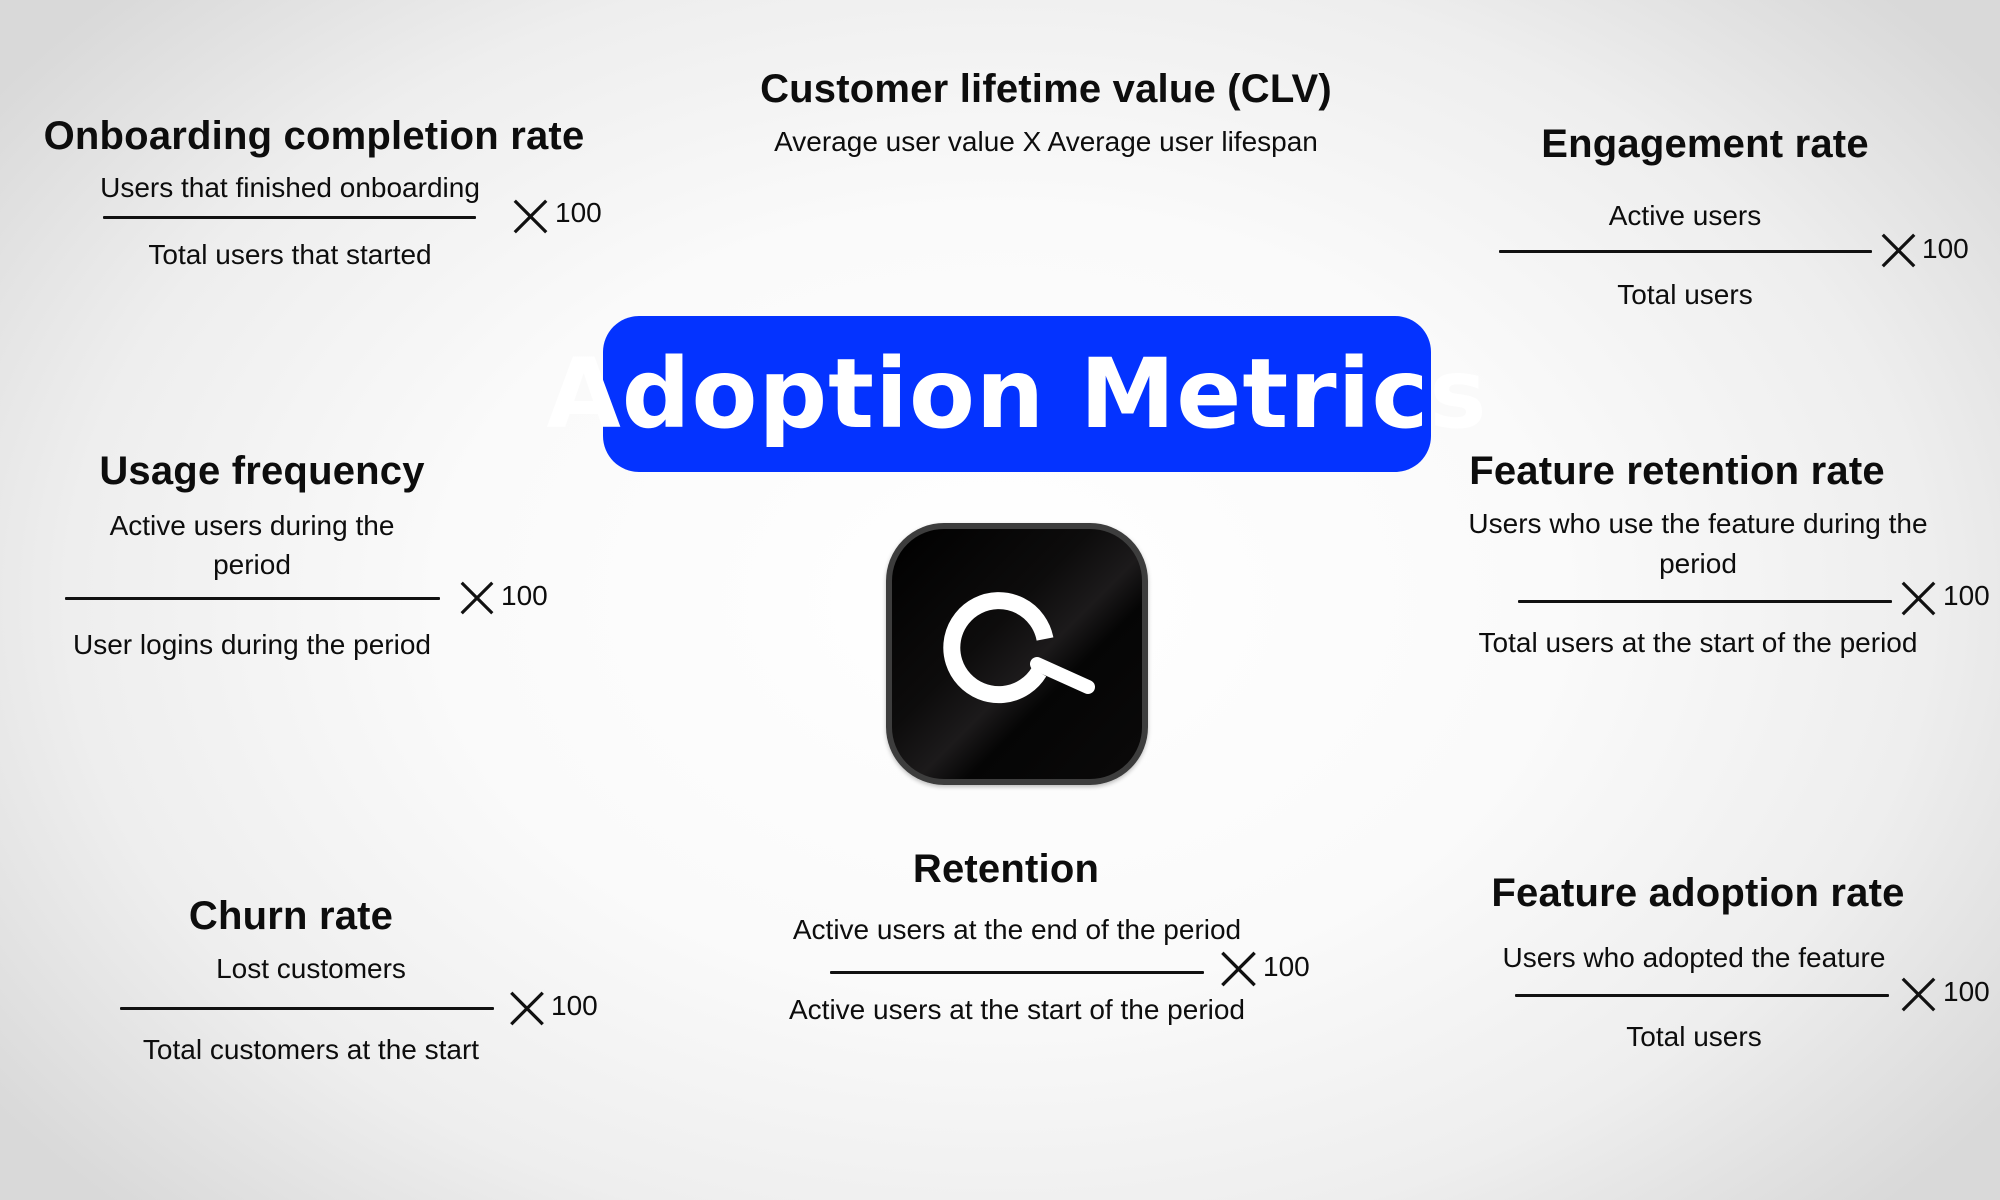 The height and width of the screenshot is (1200, 2000). Describe the element at coordinates (1698, 563) in the screenshot. I see `feature-retention-numerator-line2: period` at that location.